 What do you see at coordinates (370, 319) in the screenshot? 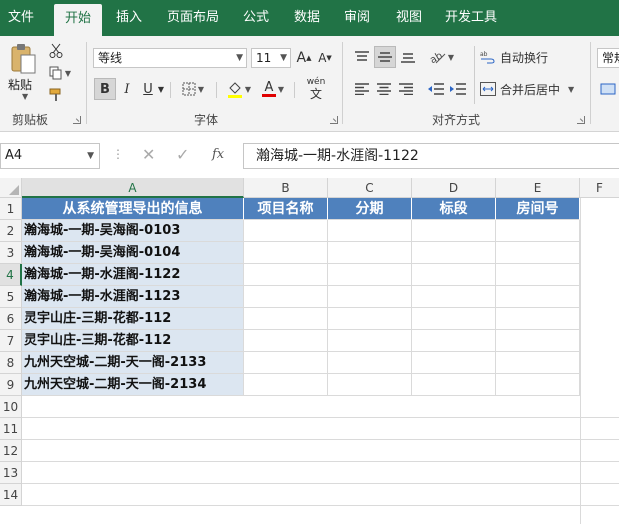
I see `table-cell-c6` at bounding box center [370, 319].